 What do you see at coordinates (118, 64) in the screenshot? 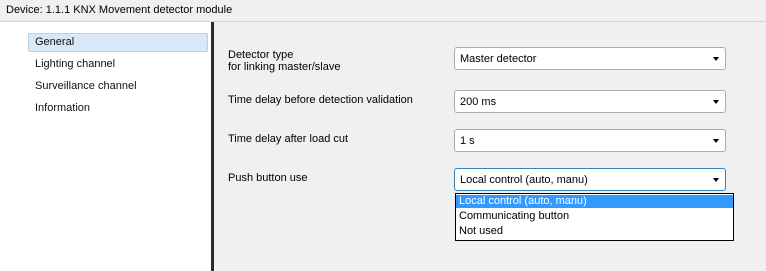
I see `sidebar-item-lighting-channel: Lighting channel` at bounding box center [118, 64].